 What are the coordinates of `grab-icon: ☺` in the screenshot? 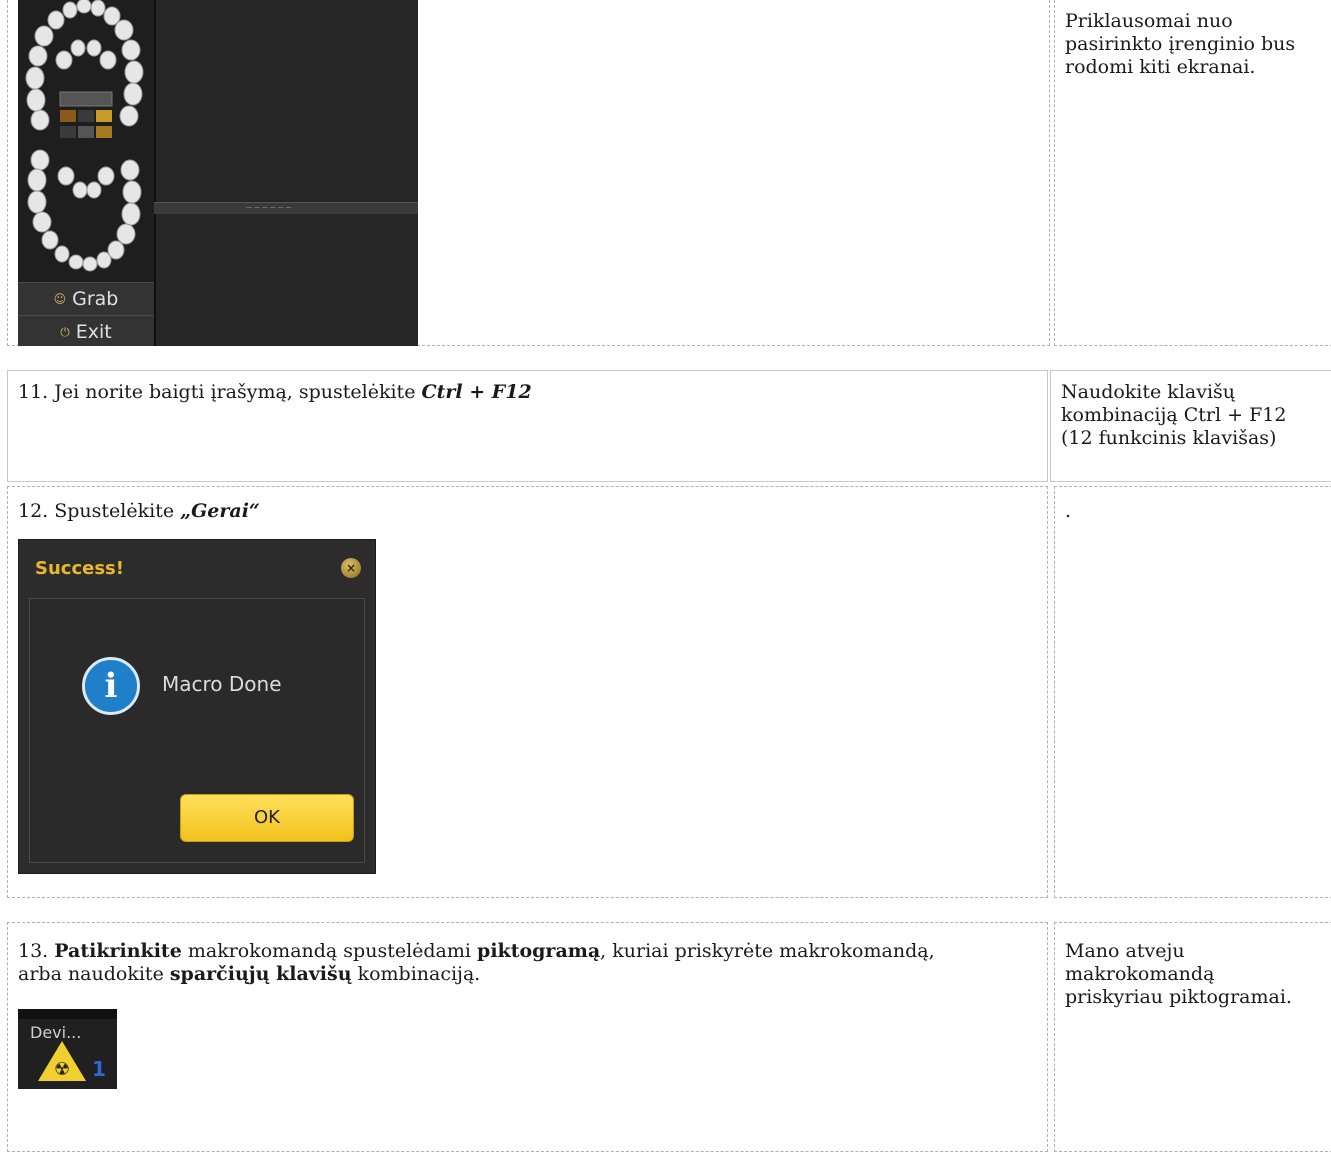 It's located at (60, 299).